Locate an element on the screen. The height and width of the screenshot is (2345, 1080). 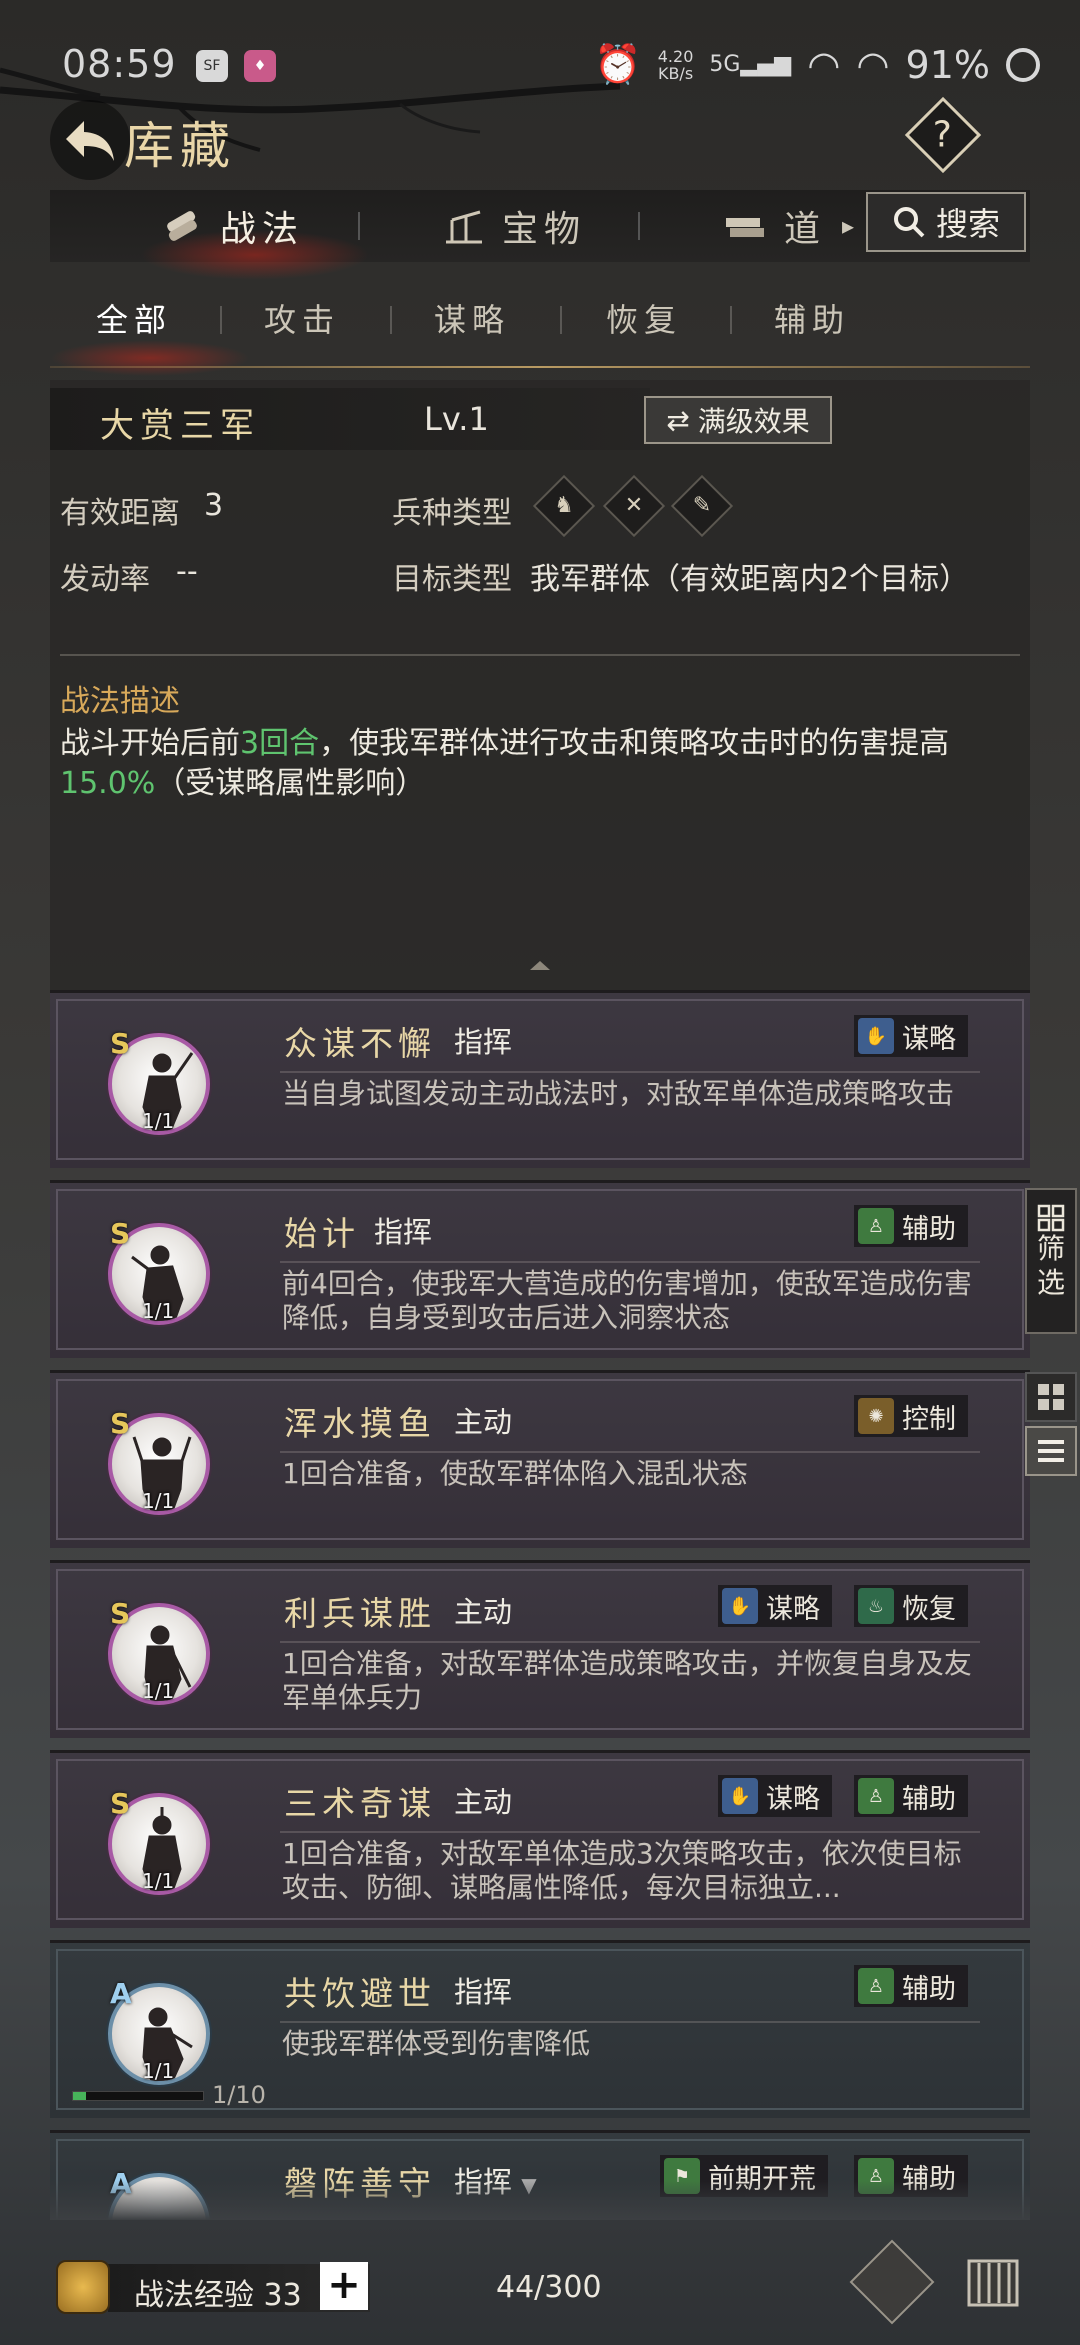
skill-exp-icon is located at coordinates (83, 2287).